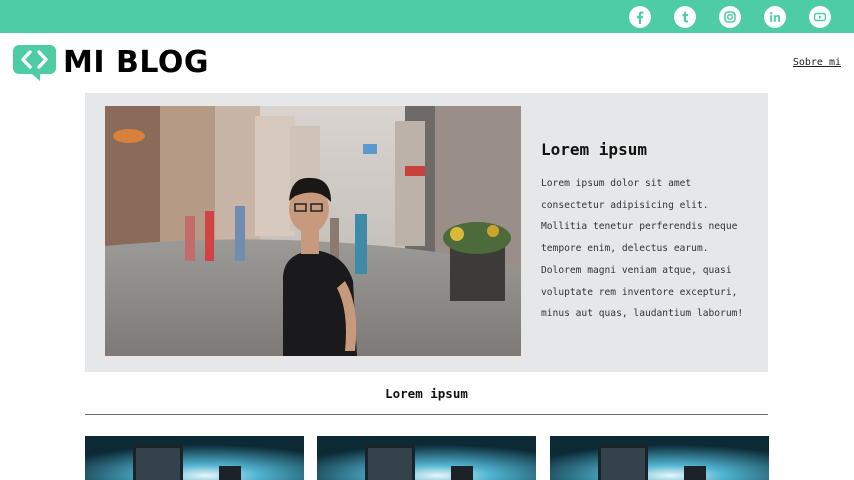 Image resolution: width=854 pixels, height=480 pixels. I want to click on linkedin-icon, so click(775, 17).